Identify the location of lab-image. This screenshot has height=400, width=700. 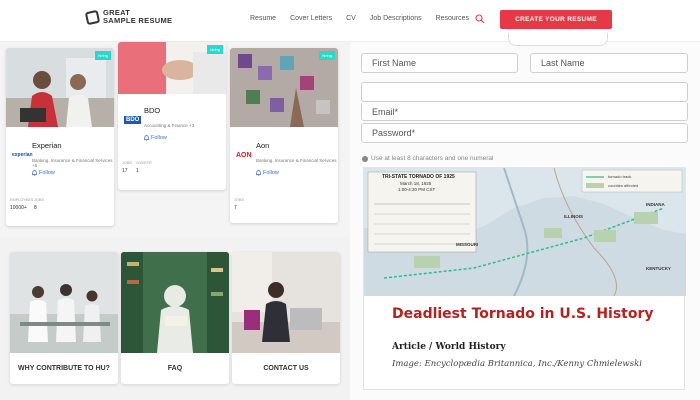
(64, 302).